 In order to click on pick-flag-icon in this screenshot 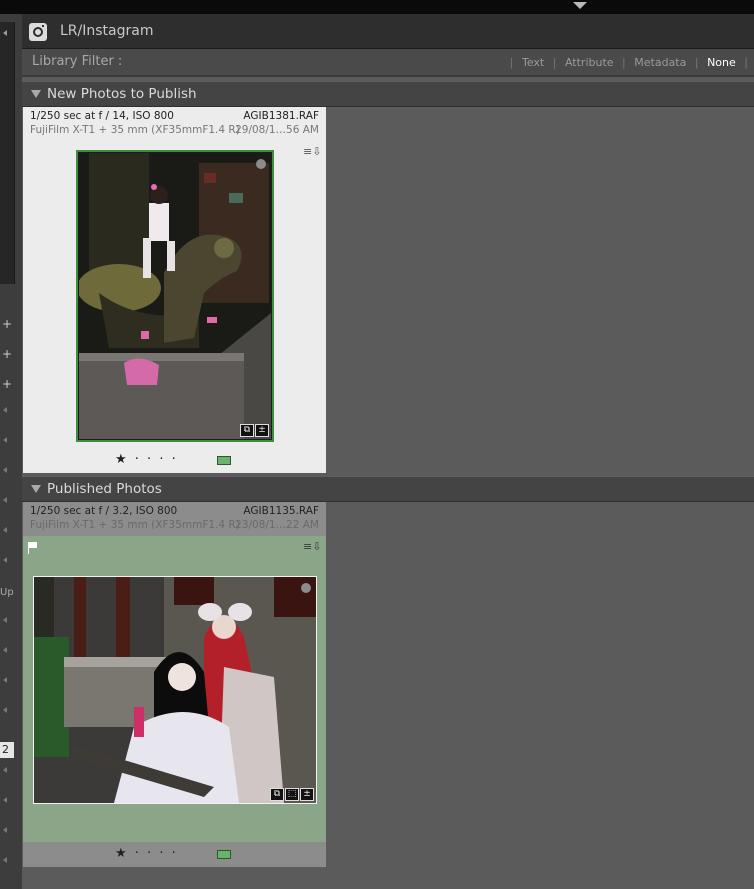, I will do `click(32, 548)`.